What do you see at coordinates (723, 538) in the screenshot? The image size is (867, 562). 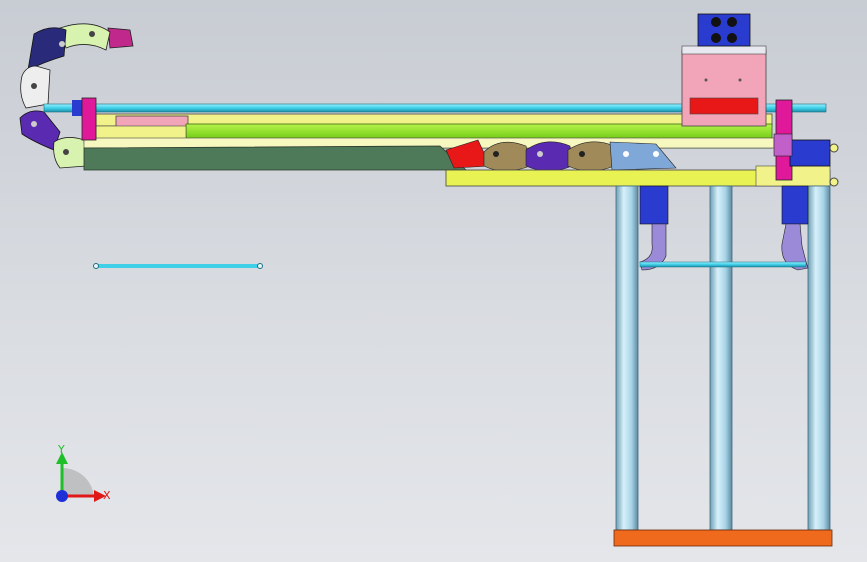 I see `base-plate` at bounding box center [723, 538].